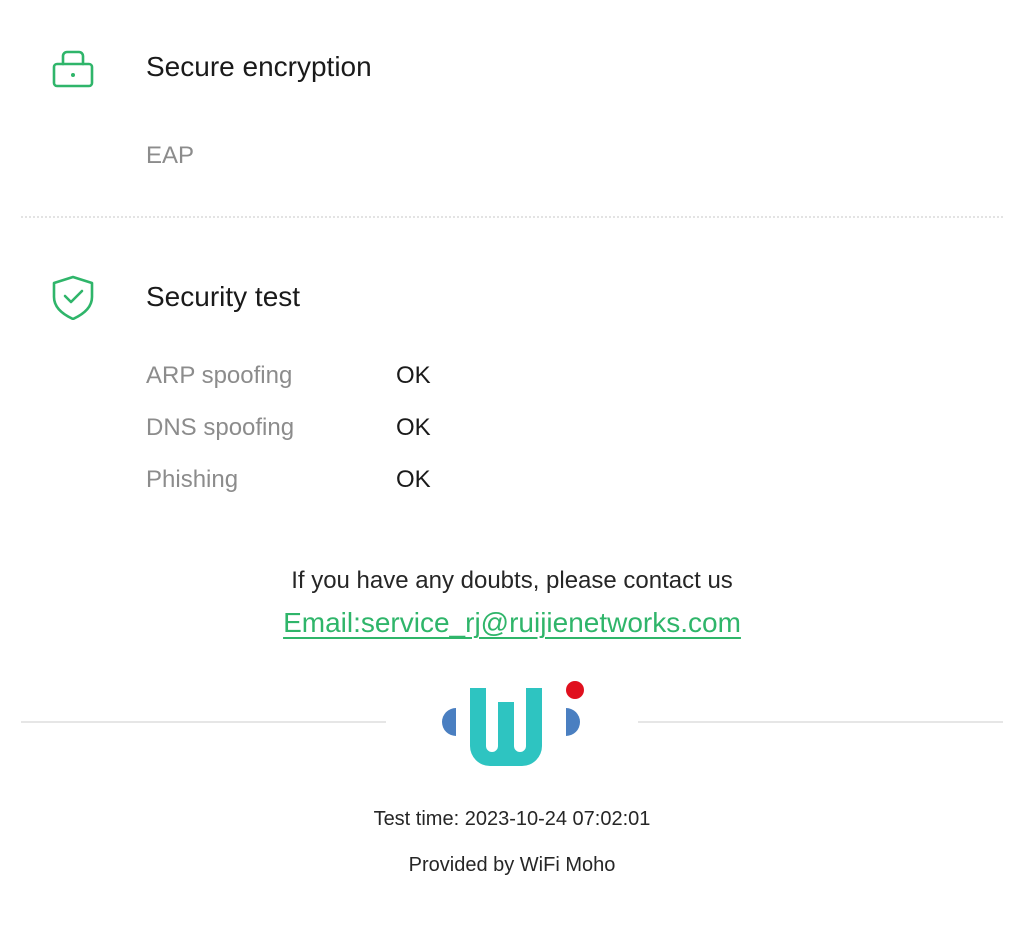  I want to click on provided-by: Provided by WiFi Moho, so click(512, 865).